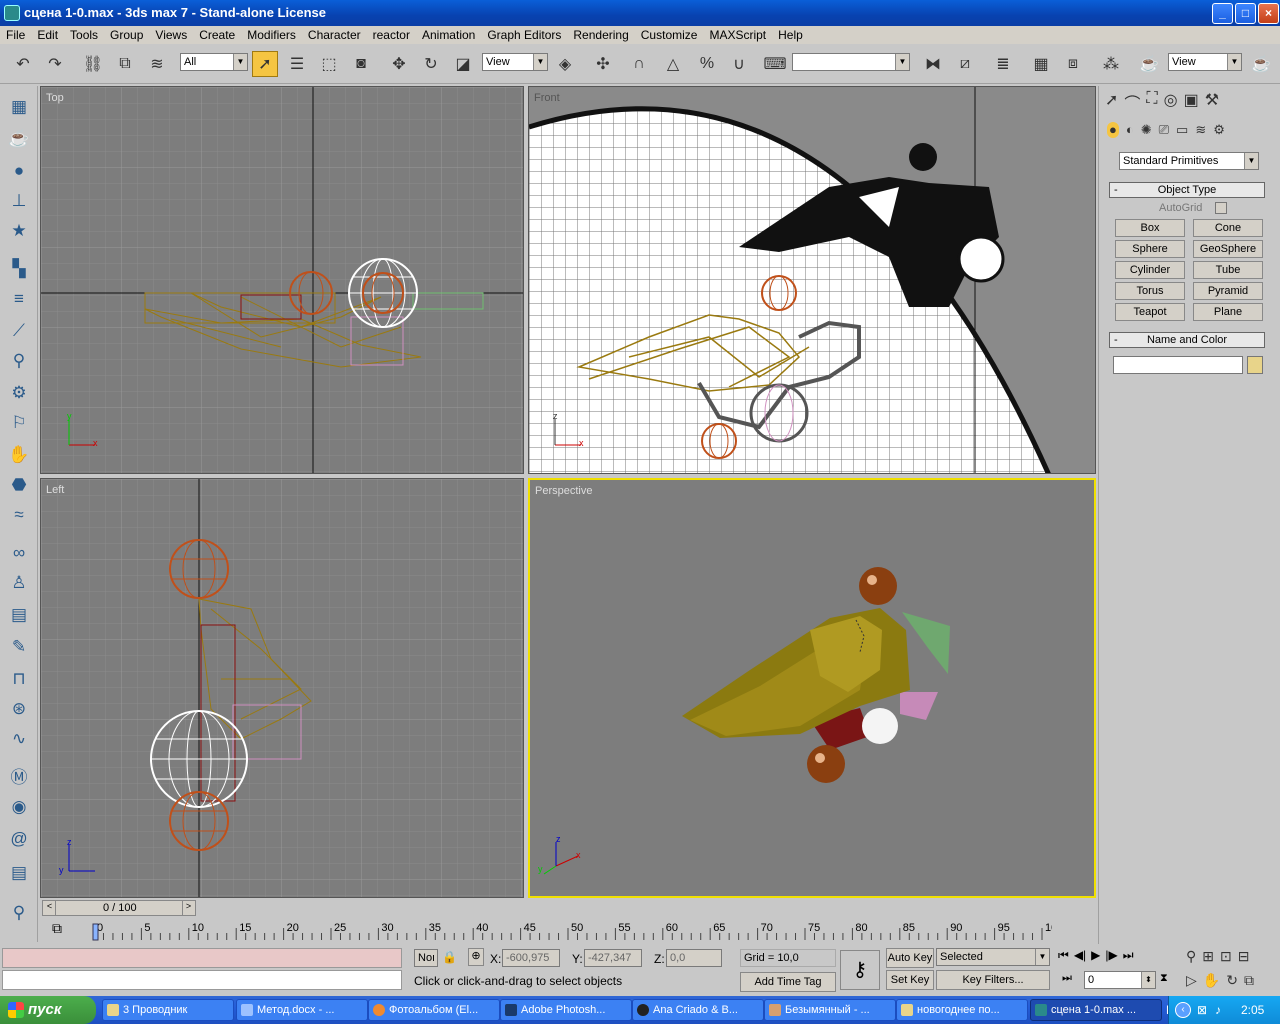  Describe the element at coordinates (1219, 130) in the screenshot. I see `systems-icon: ⚙` at that location.